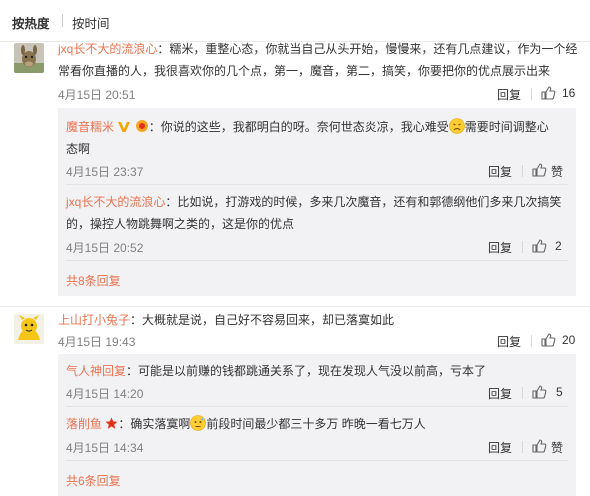 Image resolution: width=590 pixels, height=496 pixels. I want to click on reply-text: ：你说的这些，我都明白的呀。奈何世态炎凉，我心难受, so click(298, 127).